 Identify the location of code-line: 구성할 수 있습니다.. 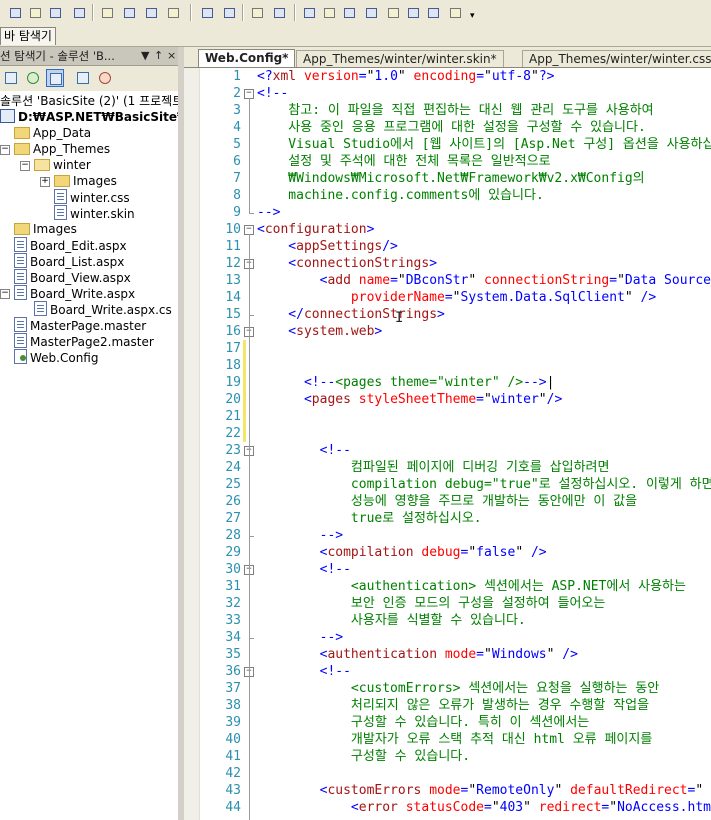
(363, 756).